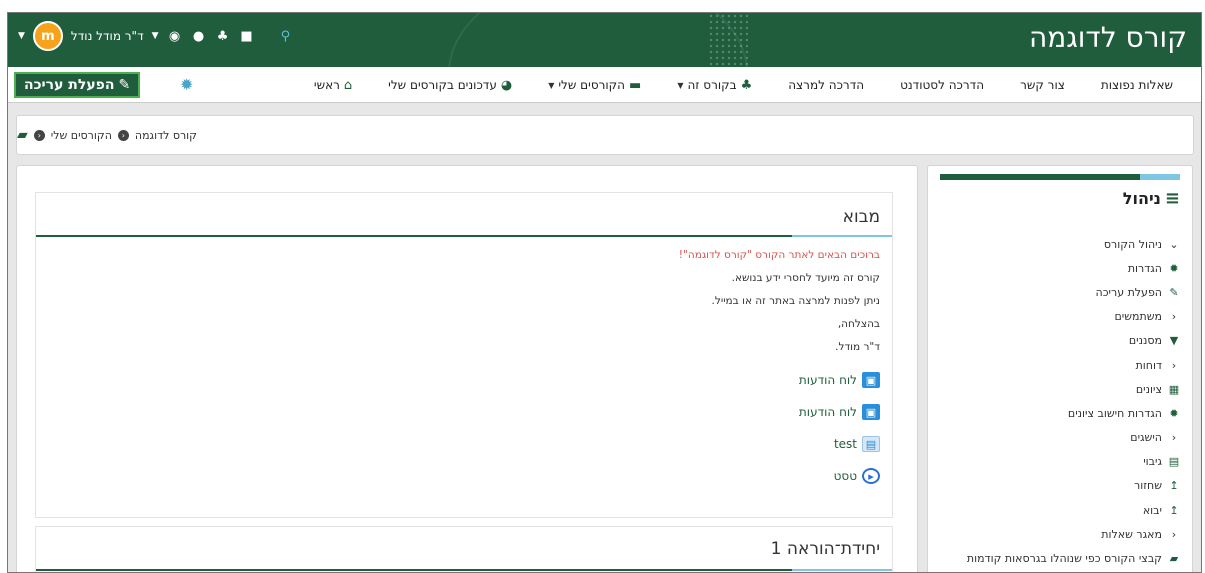 This screenshot has width=1205, height=573. I want to click on summary-line: ניתן לפנות למרצה באתר זה או במייל., so click(795, 301).